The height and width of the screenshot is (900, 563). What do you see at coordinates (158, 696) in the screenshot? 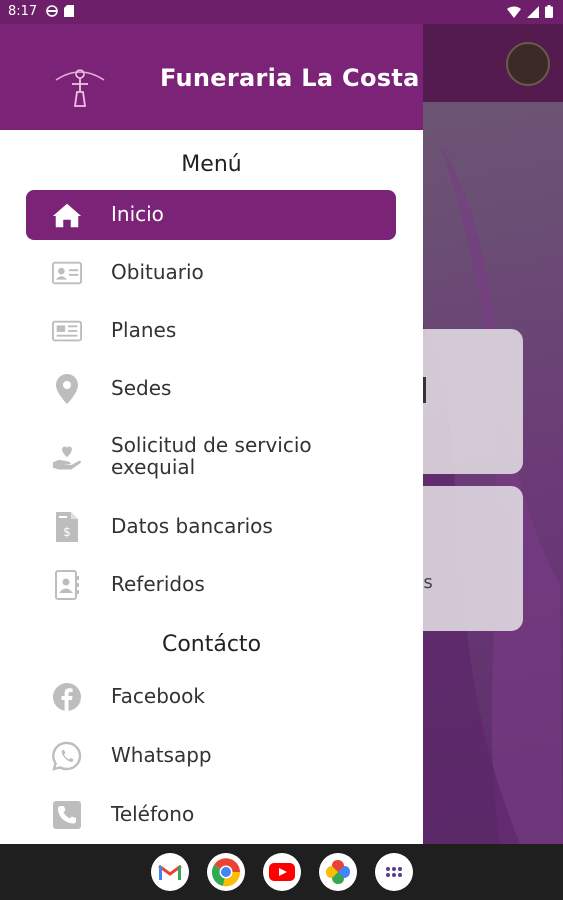
I see `menu-item-label: Facebook` at bounding box center [158, 696].